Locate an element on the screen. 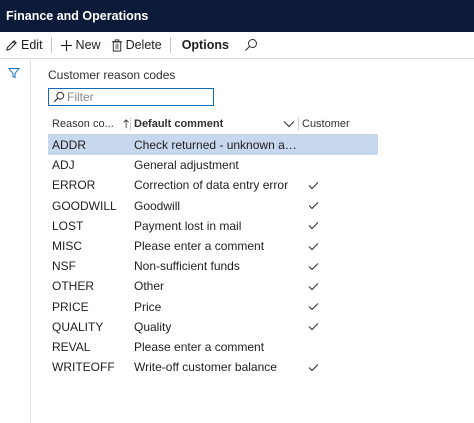 Image resolution: width=474 pixels, height=423 pixels. reason-code-cell: LOST is located at coordinates (89, 226).